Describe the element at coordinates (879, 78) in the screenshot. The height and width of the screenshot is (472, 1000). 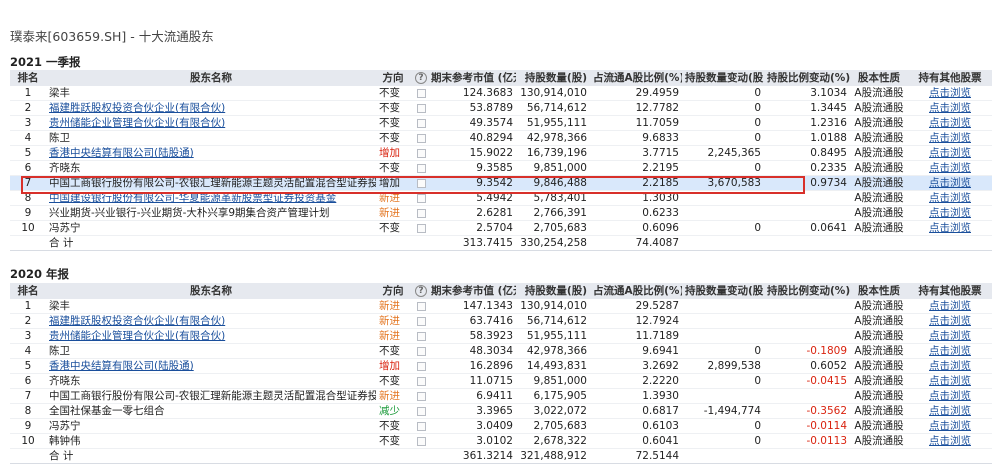
I see `col-header-nature: 股本性质` at that location.